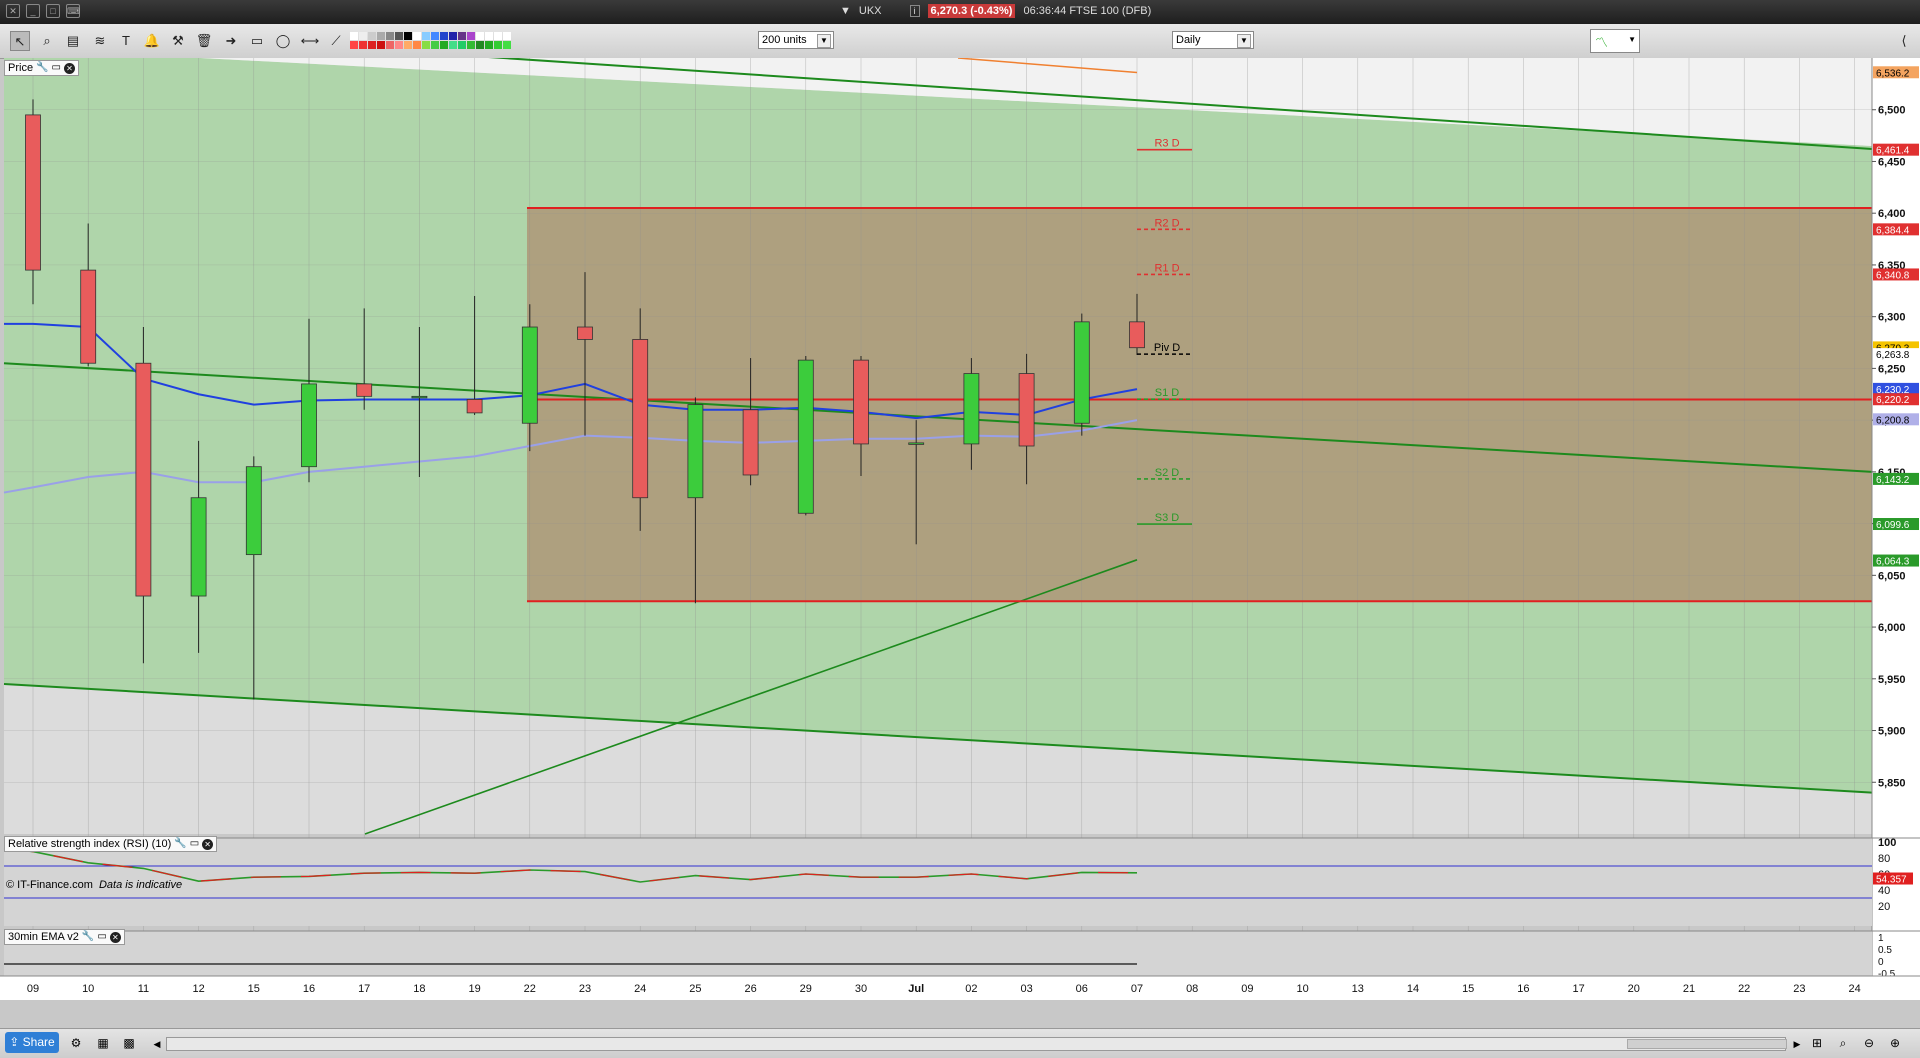  I want to click on grid-icon: ▩, so click(129, 1043).